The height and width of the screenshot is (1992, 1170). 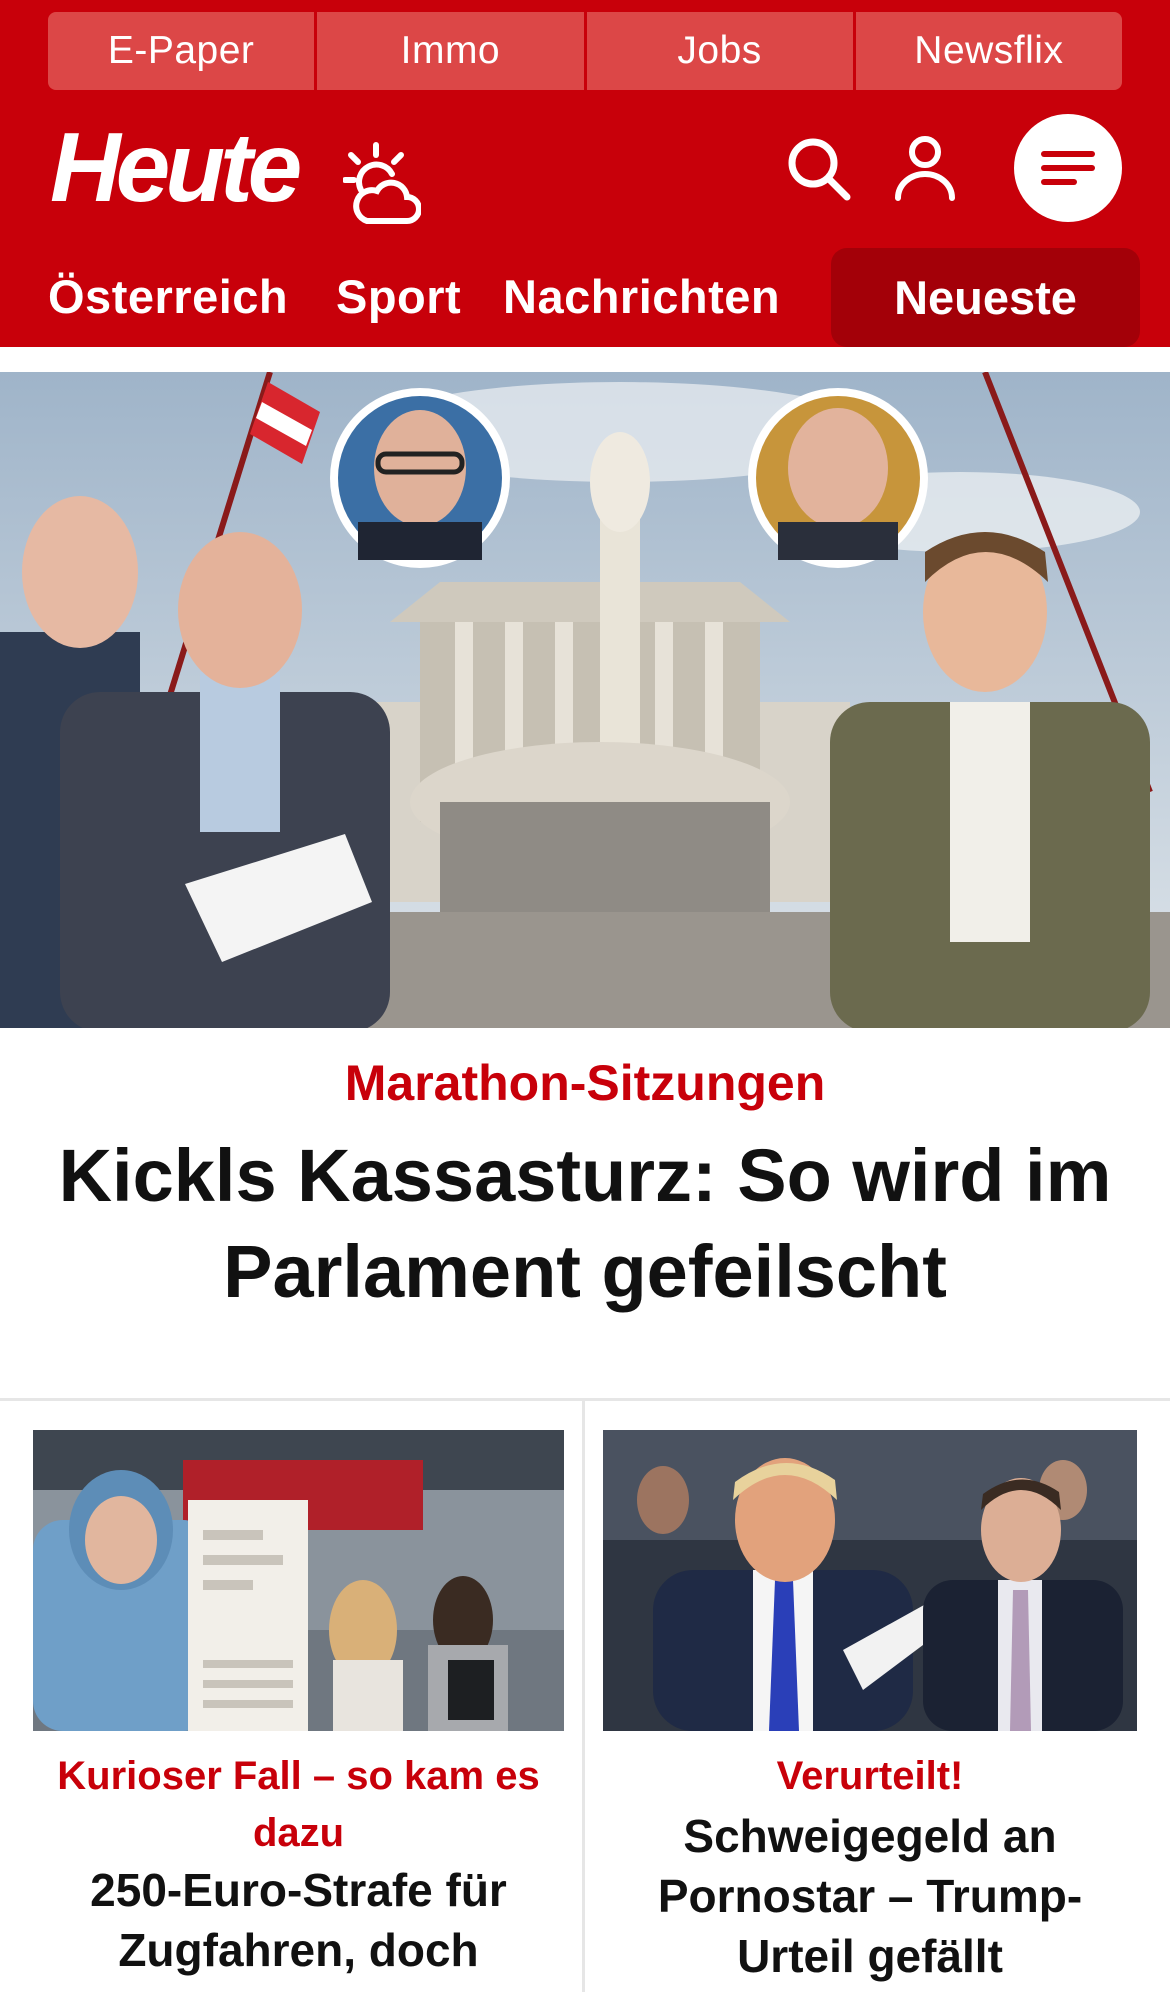 What do you see at coordinates (988, 51) in the screenshot?
I see `top-link-newsflix: Newsflix` at bounding box center [988, 51].